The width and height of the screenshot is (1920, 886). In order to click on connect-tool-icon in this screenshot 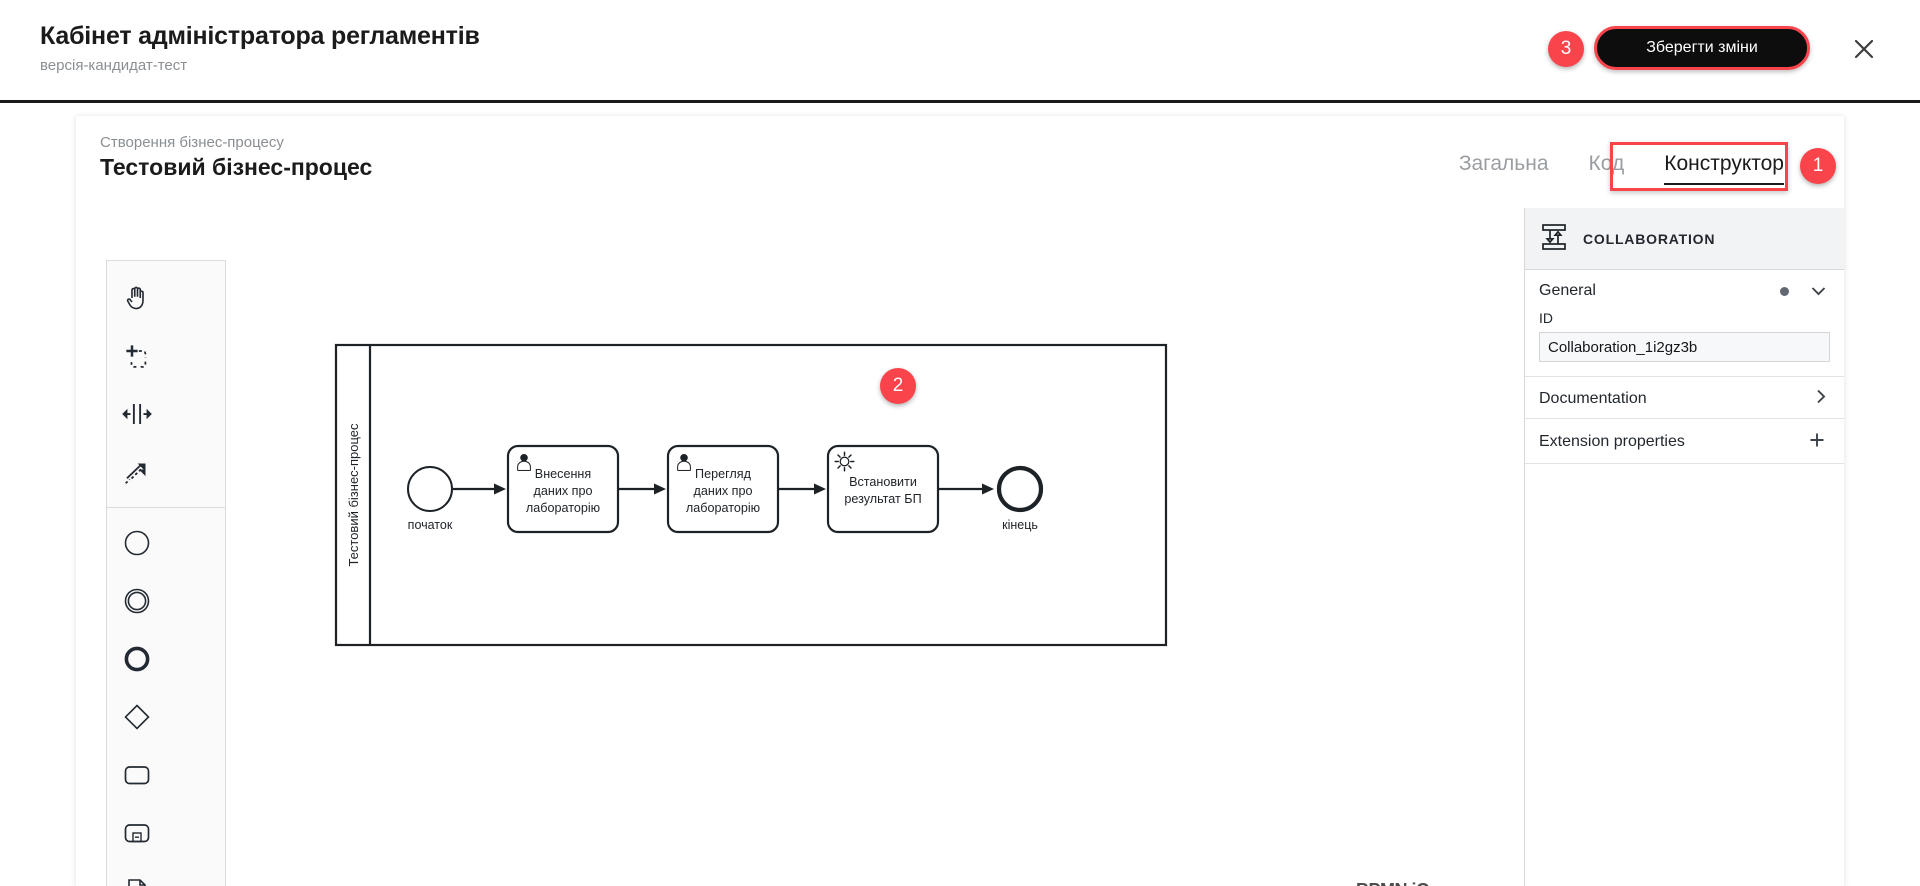, I will do `click(137, 472)`.